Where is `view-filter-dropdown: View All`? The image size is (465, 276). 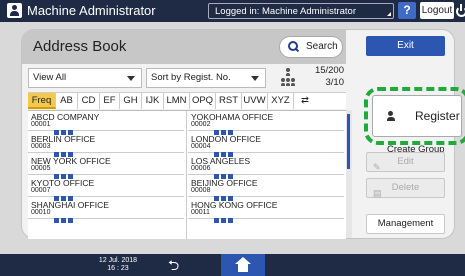
view-filter-dropdown: View All is located at coordinates (85, 78).